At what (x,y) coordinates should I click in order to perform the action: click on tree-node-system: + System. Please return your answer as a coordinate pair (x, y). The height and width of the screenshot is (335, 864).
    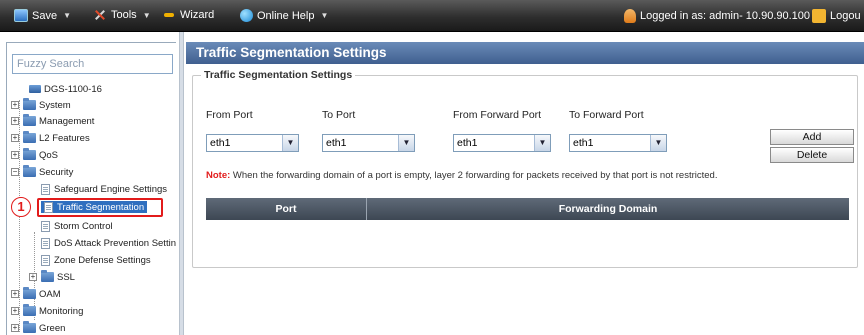
    Looking at the image, I should click on (41, 104).